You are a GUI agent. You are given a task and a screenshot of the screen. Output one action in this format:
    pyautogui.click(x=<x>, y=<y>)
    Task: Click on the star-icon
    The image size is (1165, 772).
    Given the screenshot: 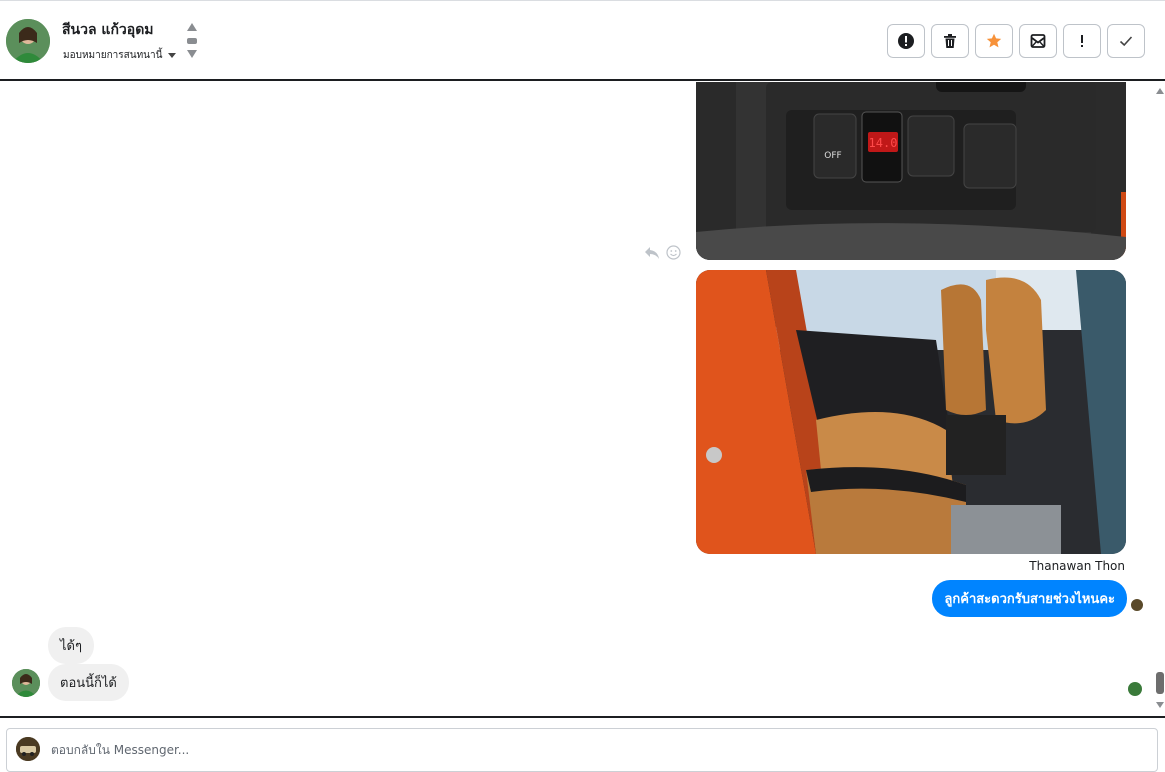 What is the action you would take?
    pyautogui.click(x=994, y=40)
    